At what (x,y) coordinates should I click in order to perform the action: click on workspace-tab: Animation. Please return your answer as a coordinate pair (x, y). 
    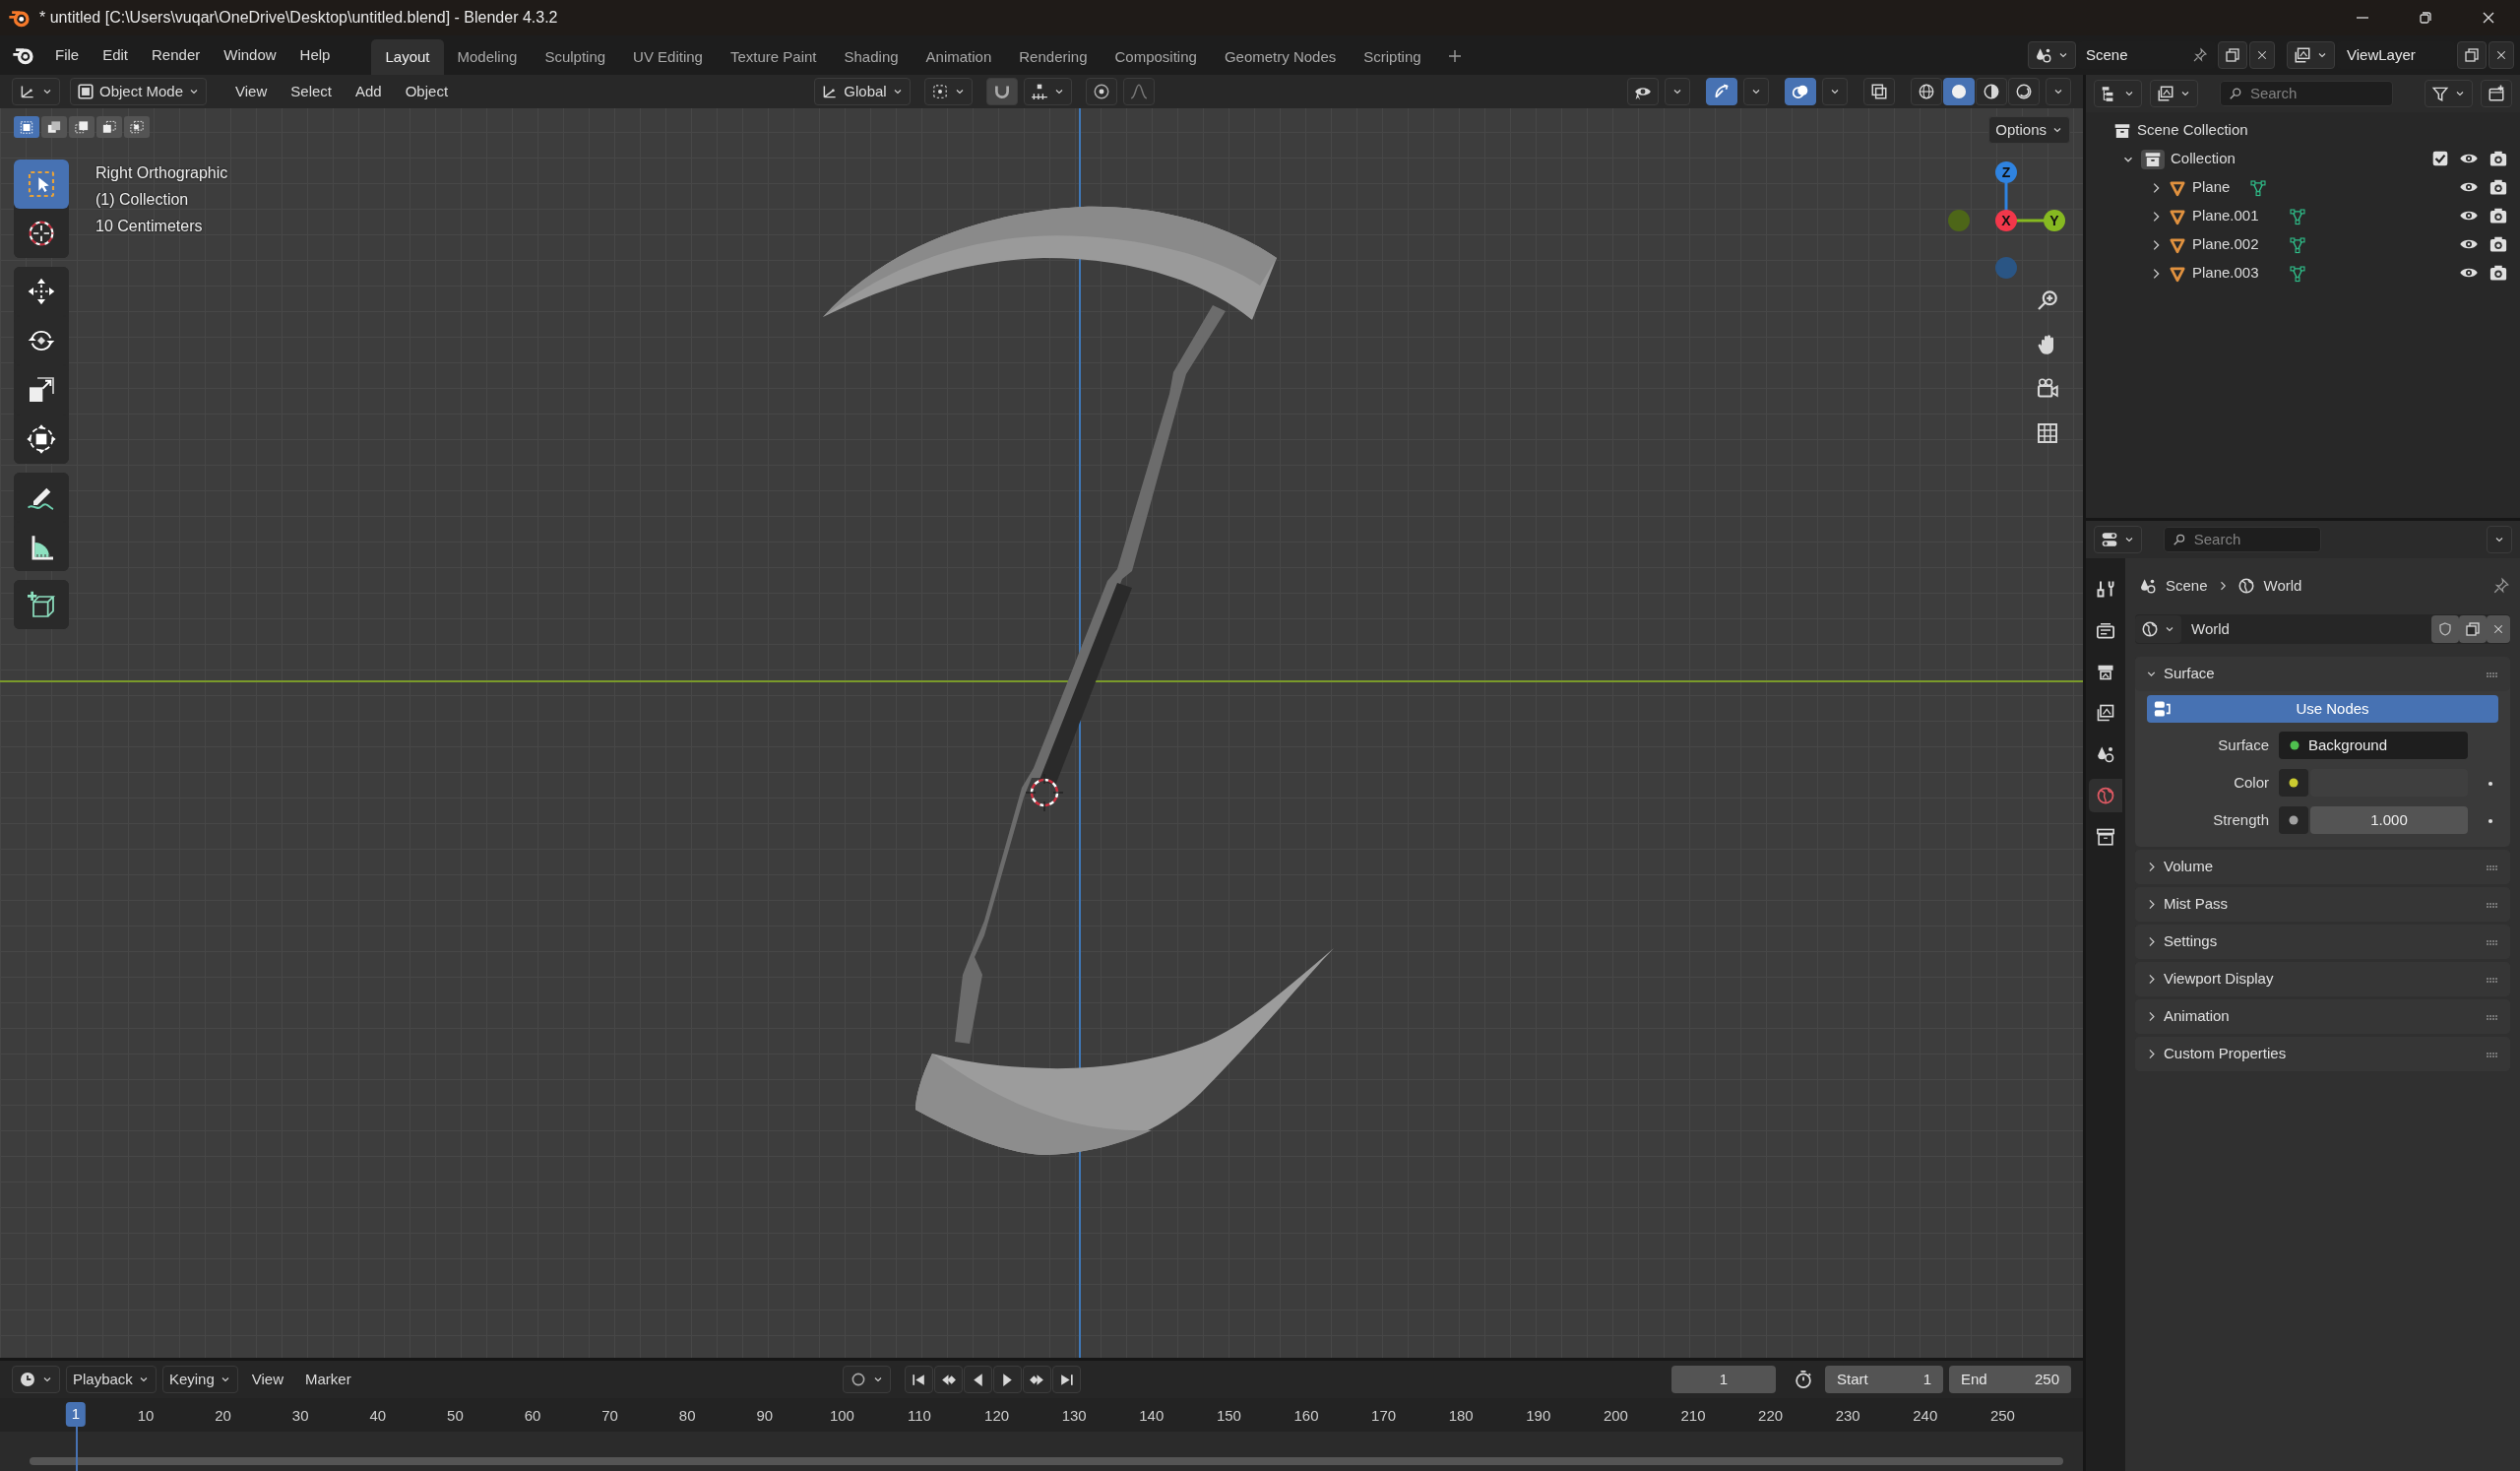
    Looking at the image, I should click on (959, 57).